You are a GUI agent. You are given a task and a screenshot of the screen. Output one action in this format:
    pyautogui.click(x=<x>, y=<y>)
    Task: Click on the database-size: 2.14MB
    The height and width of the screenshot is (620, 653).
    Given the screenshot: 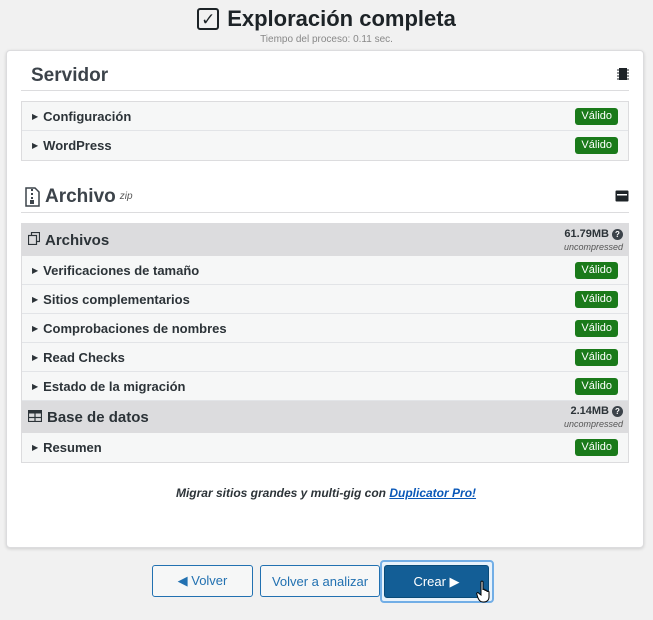 What is the action you would take?
    pyautogui.click(x=589, y=411)
    